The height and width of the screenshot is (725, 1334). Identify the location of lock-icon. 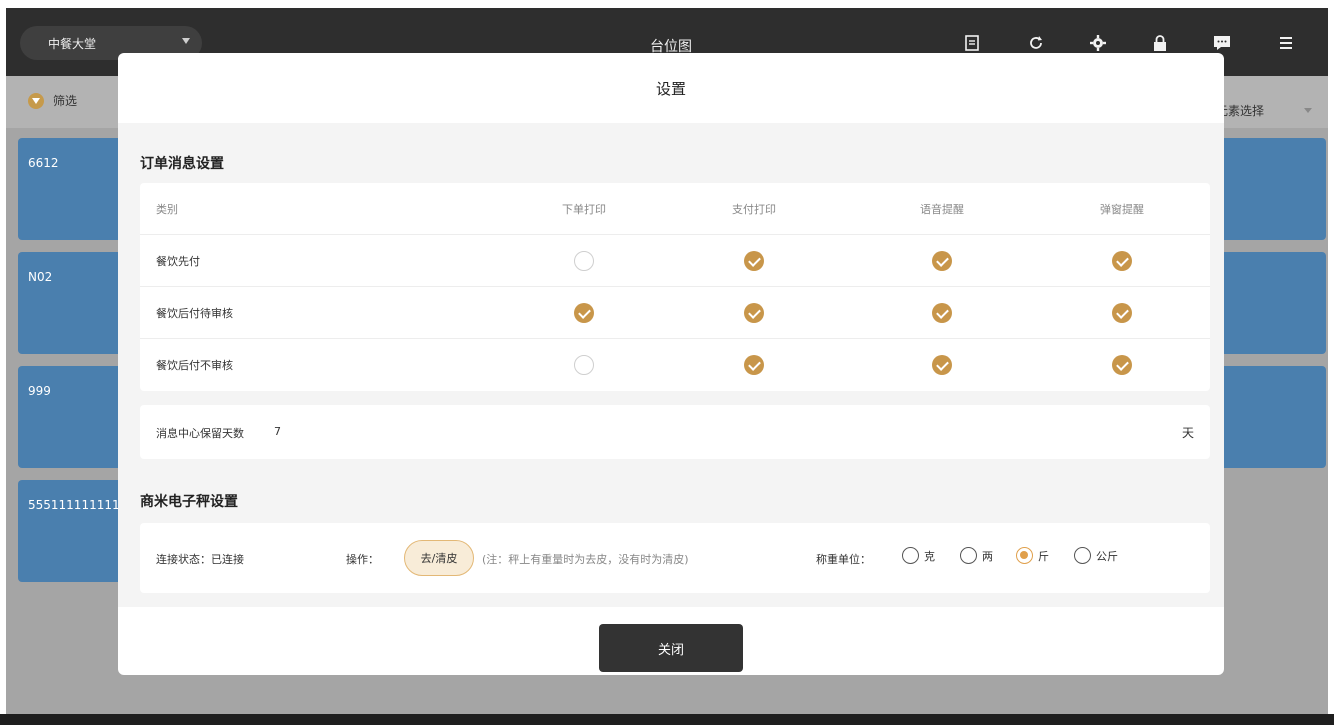
(1160, 43).